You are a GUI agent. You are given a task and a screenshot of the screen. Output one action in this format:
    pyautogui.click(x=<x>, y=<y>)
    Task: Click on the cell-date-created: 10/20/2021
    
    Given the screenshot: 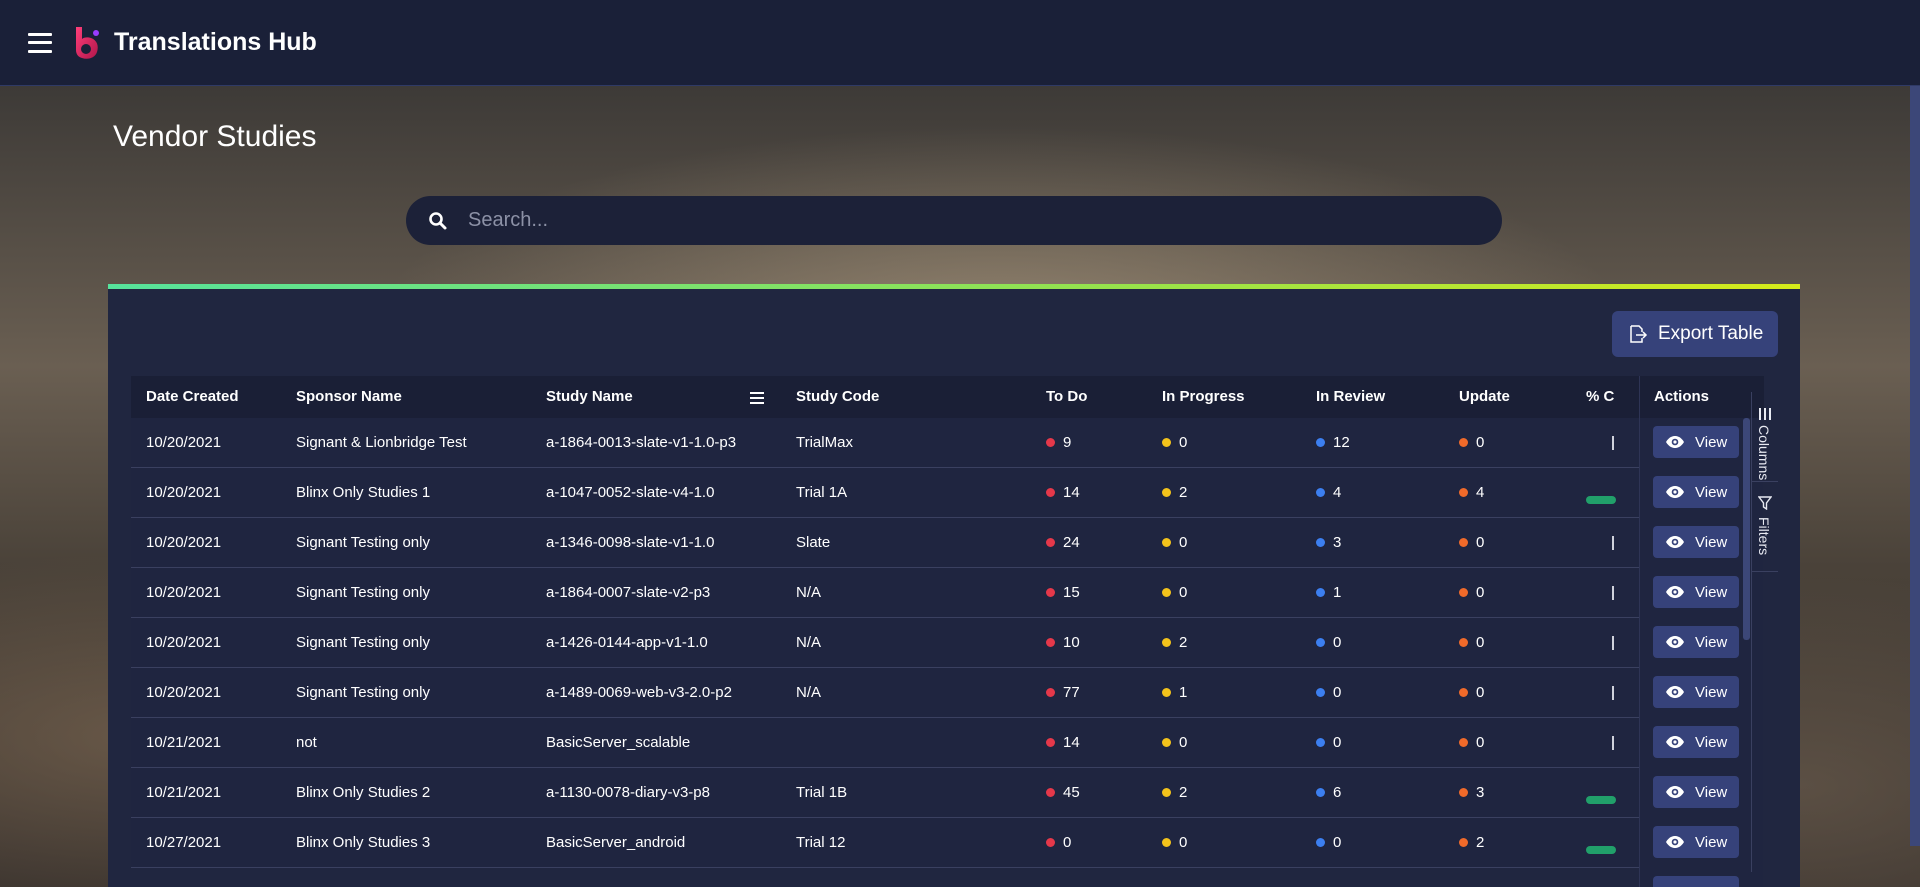 What is the action you would take?
    pyautogui.click(x=216, y=643)
    